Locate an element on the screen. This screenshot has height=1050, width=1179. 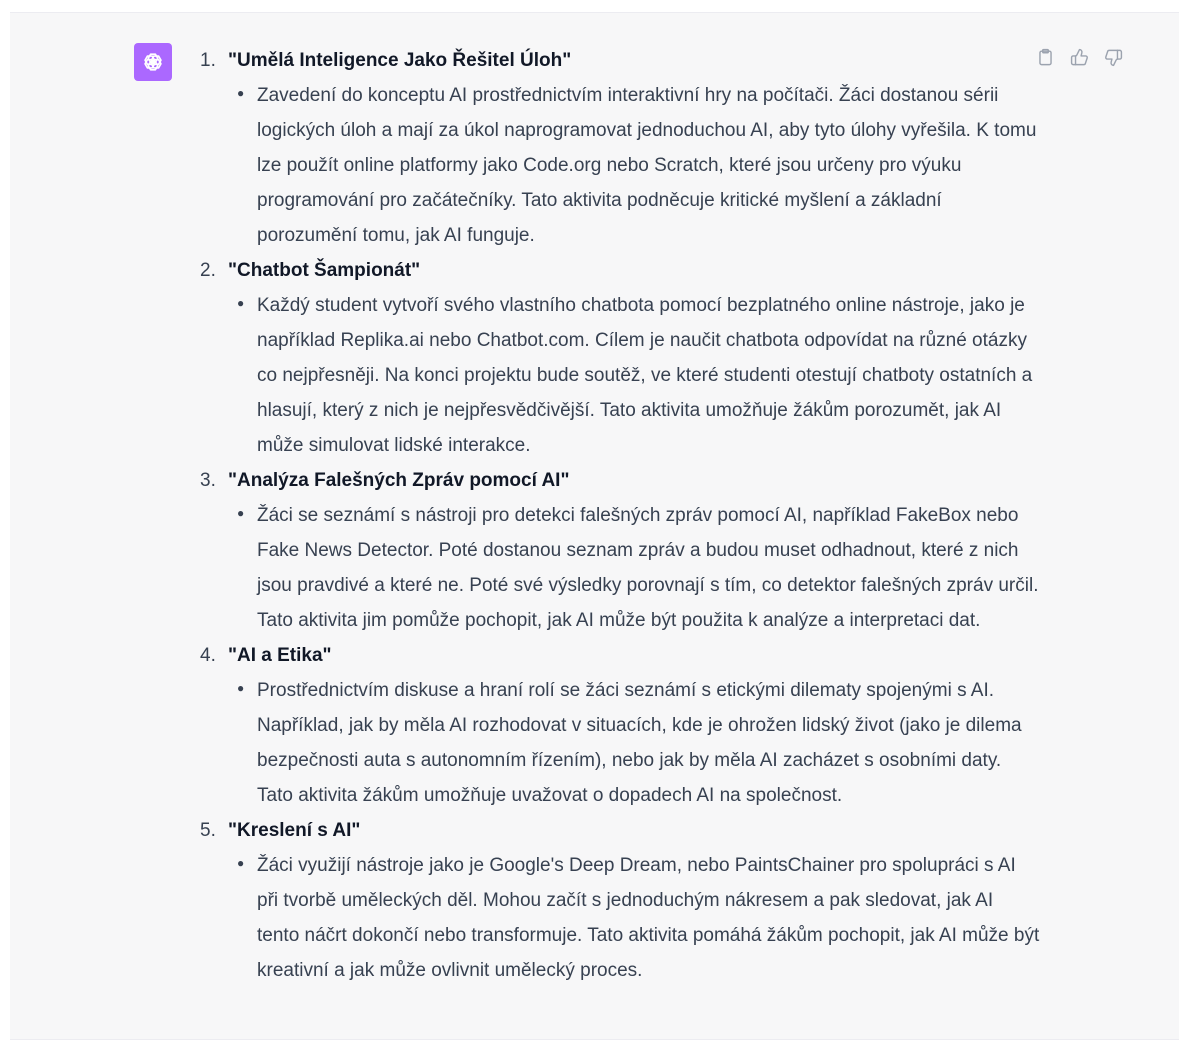
assistant-avatar is located at coordinates (153, 62).